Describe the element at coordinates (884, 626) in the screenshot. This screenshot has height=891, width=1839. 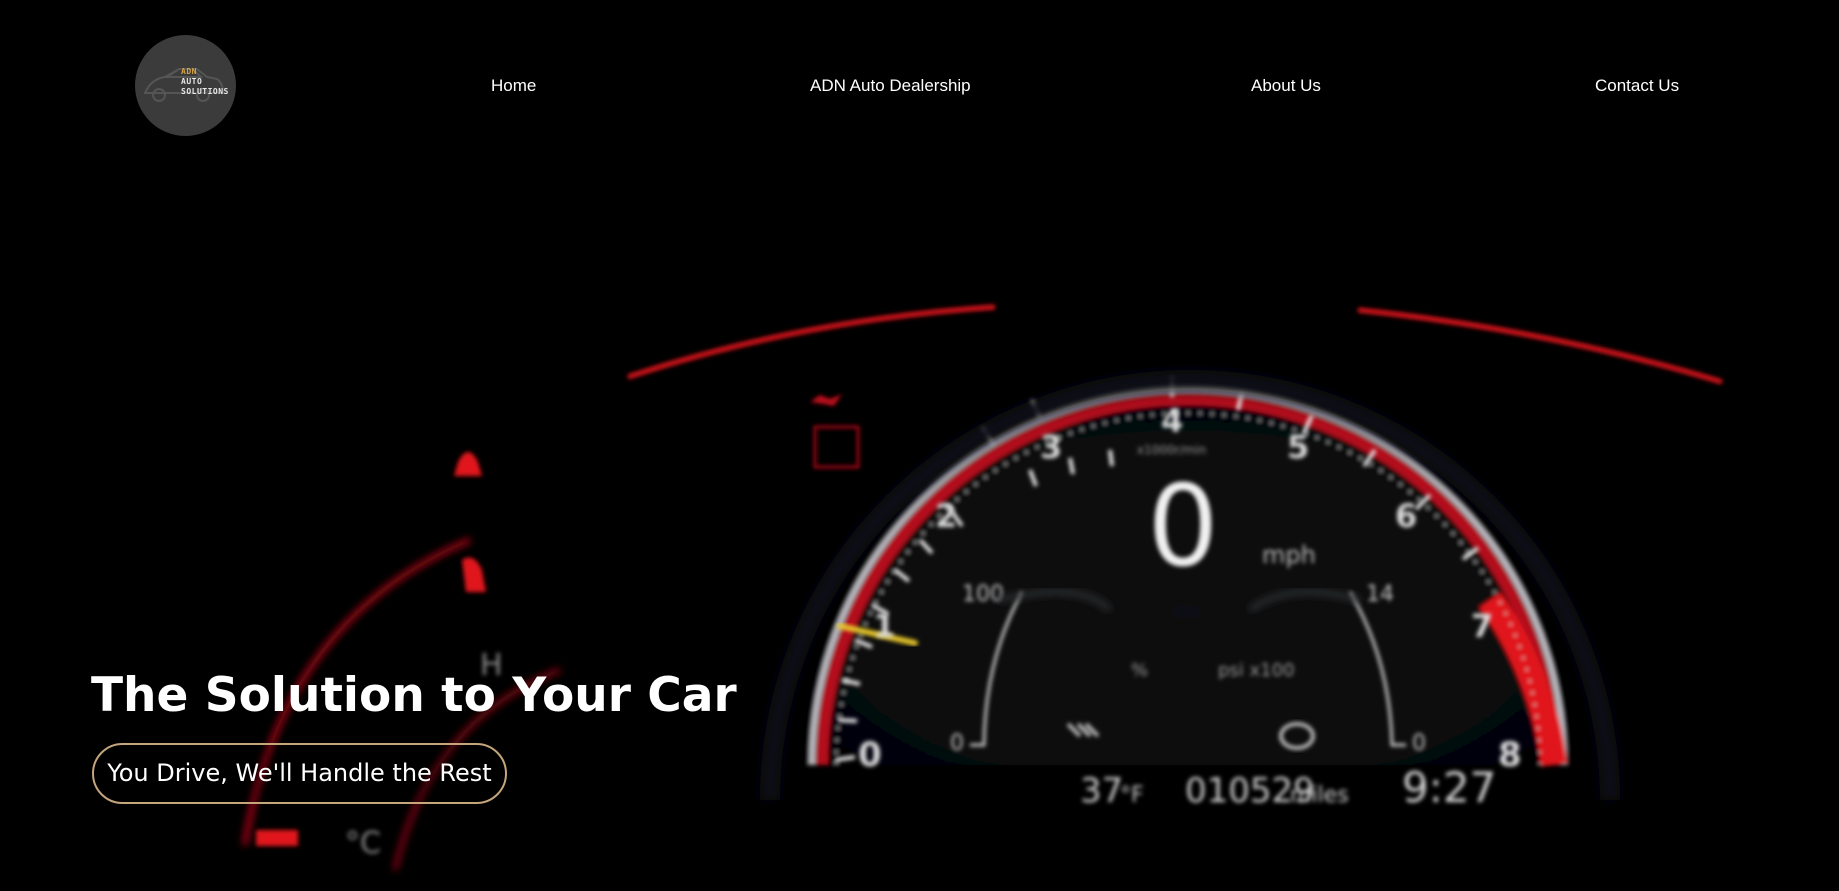
I see `tach-label: 1` at that location.